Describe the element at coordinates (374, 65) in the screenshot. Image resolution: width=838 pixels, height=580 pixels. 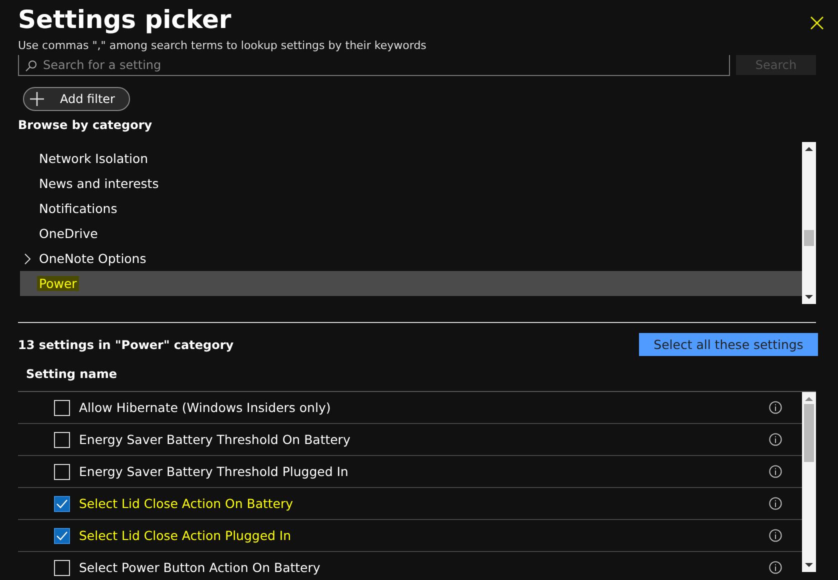
I see `search-field: Search for a setting` at that location.